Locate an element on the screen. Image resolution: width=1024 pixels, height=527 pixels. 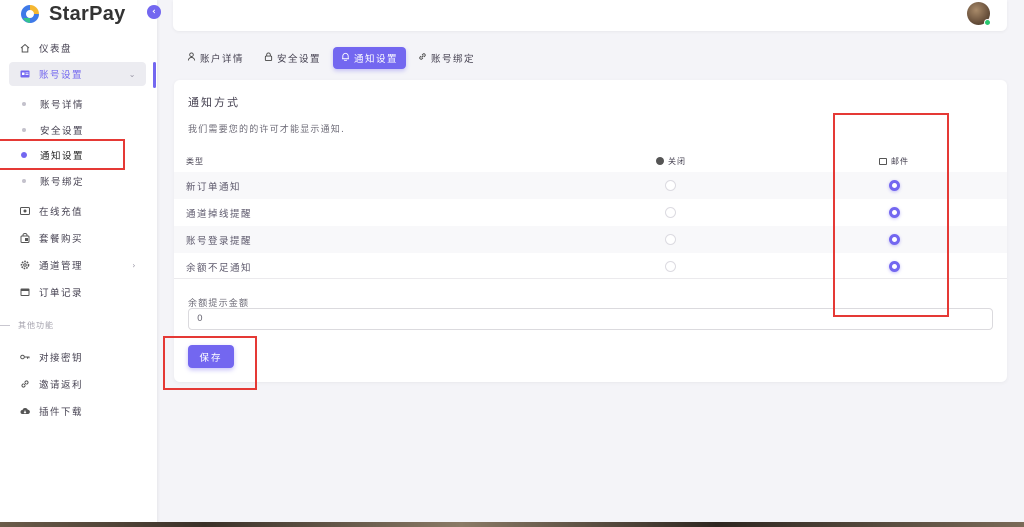
chevron-right-icon: › is located at coordinates (134, 265).